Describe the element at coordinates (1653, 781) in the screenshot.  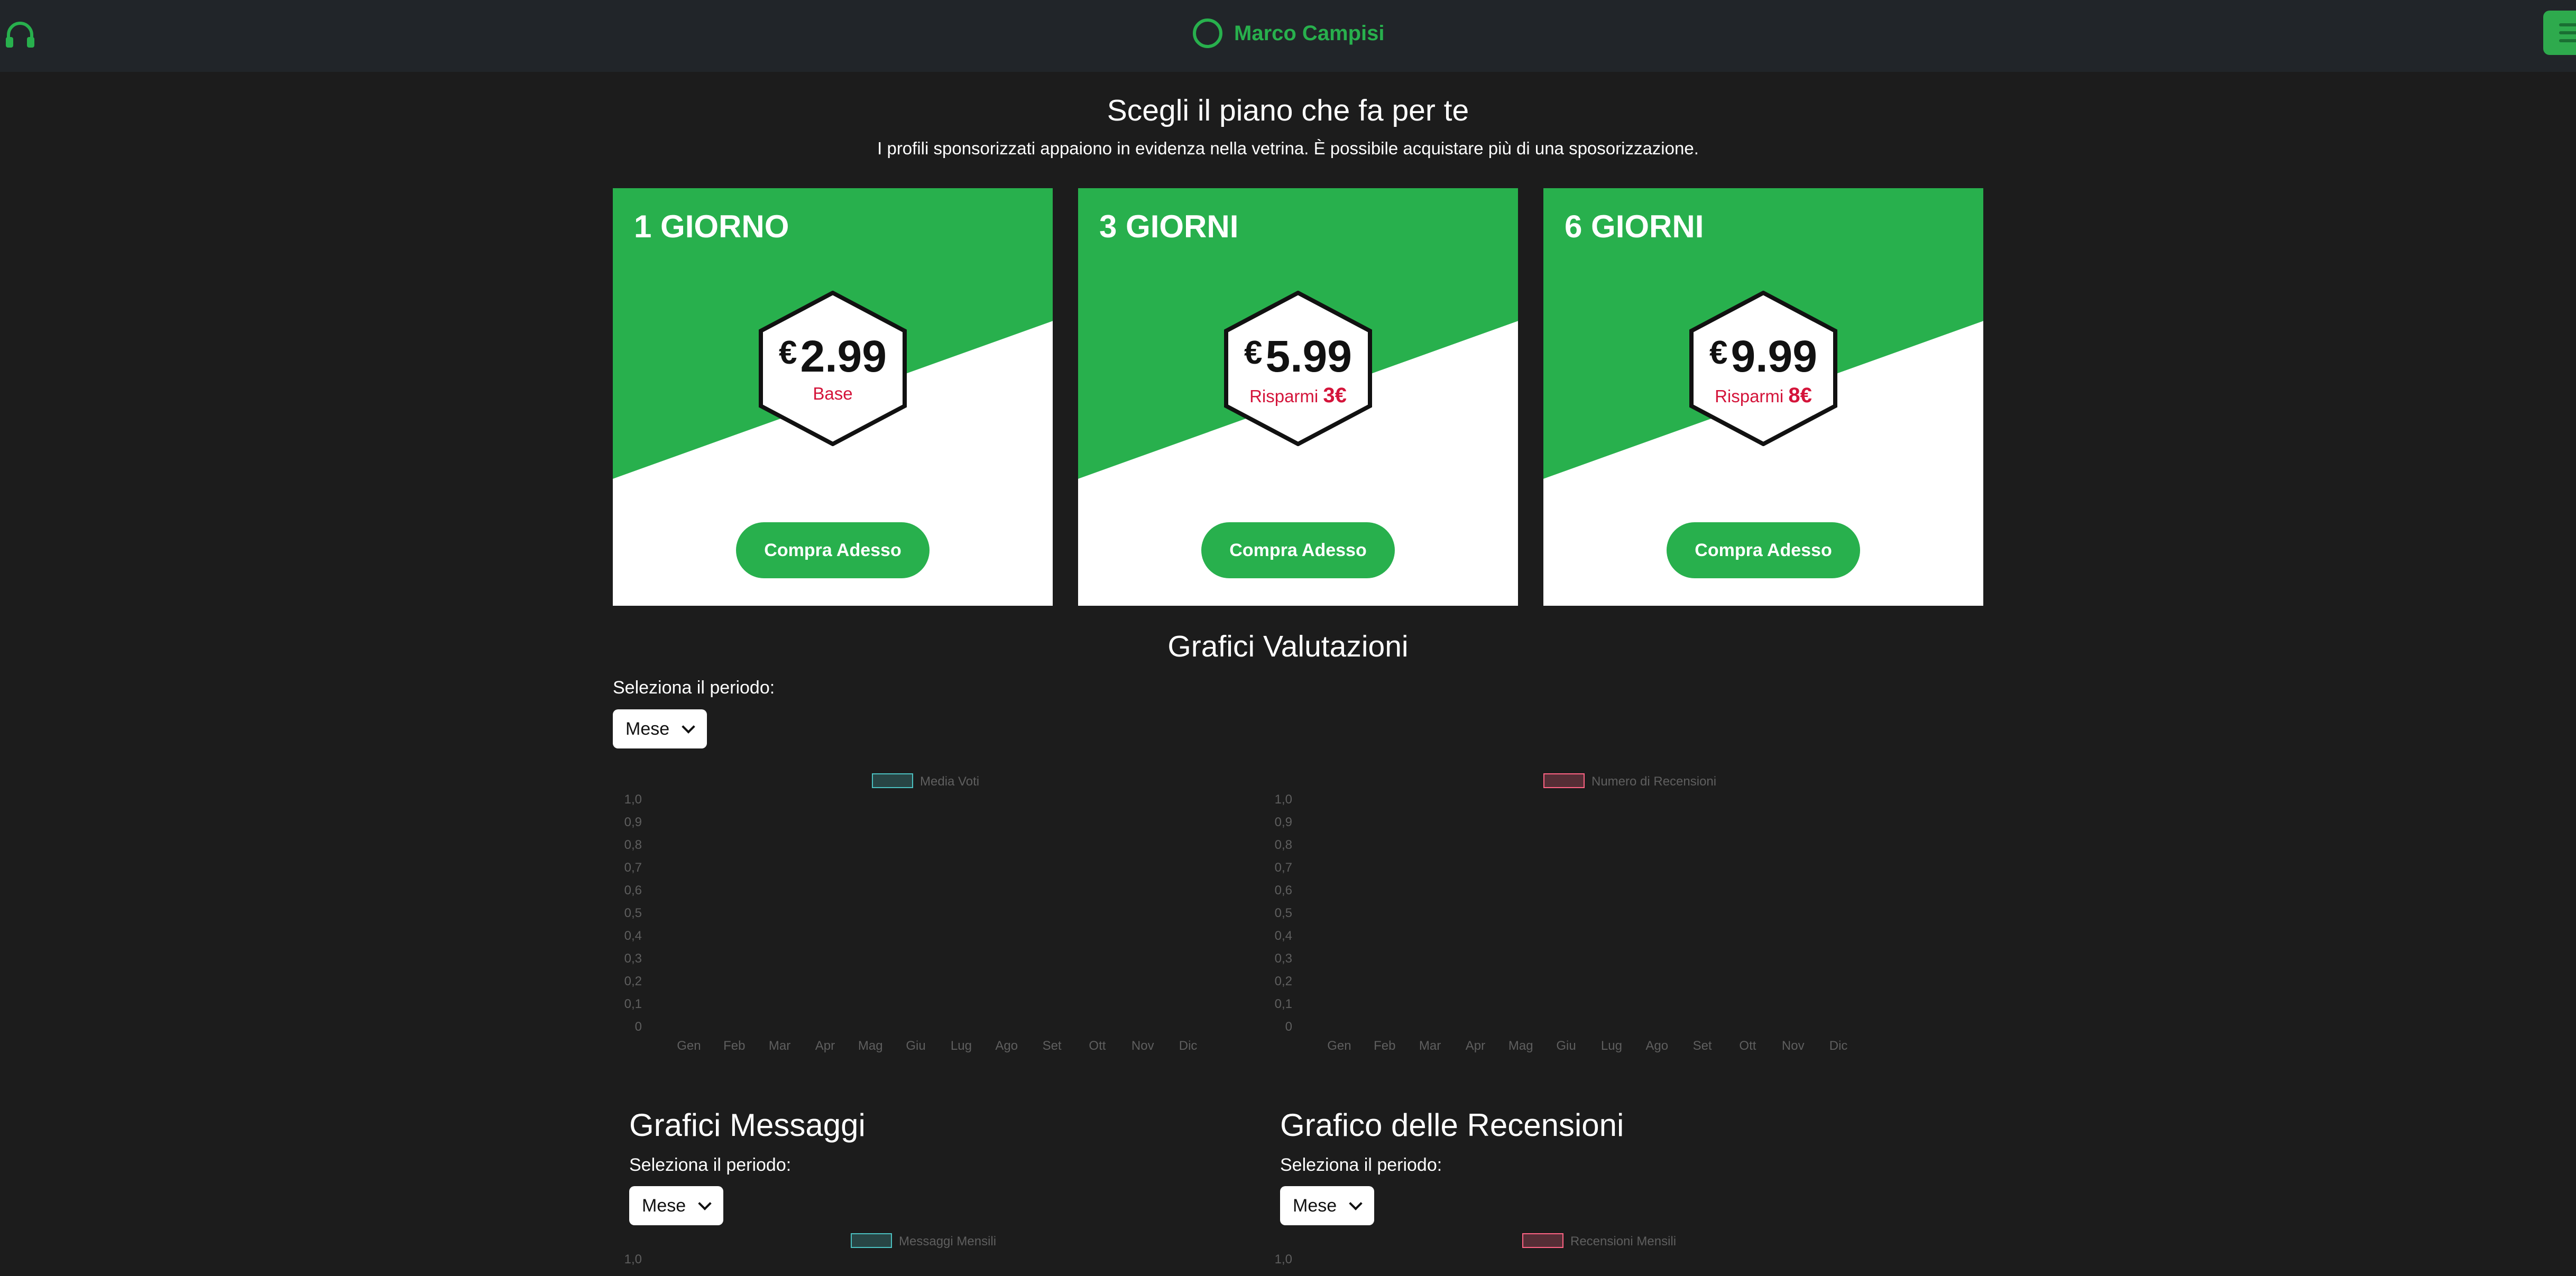
I see `legend-label: Numero di Recensioni` at that location.